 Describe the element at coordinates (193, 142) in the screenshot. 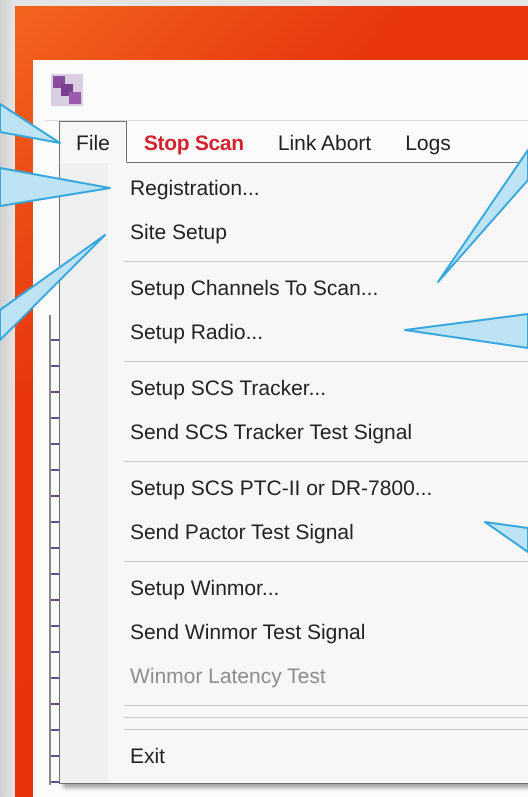

I see `menu-title: Stop Scan` at that location.